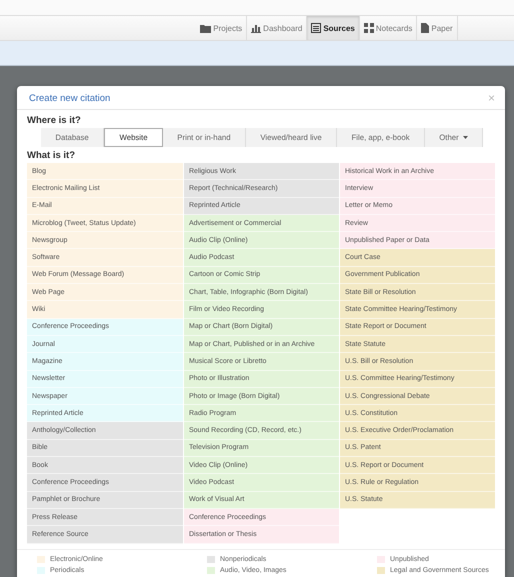 The height and width of the screenshot is (577, 514). Describe the element at coordinates (256, 28) in the screenshot. I see `bar-chart-icon` at that location.